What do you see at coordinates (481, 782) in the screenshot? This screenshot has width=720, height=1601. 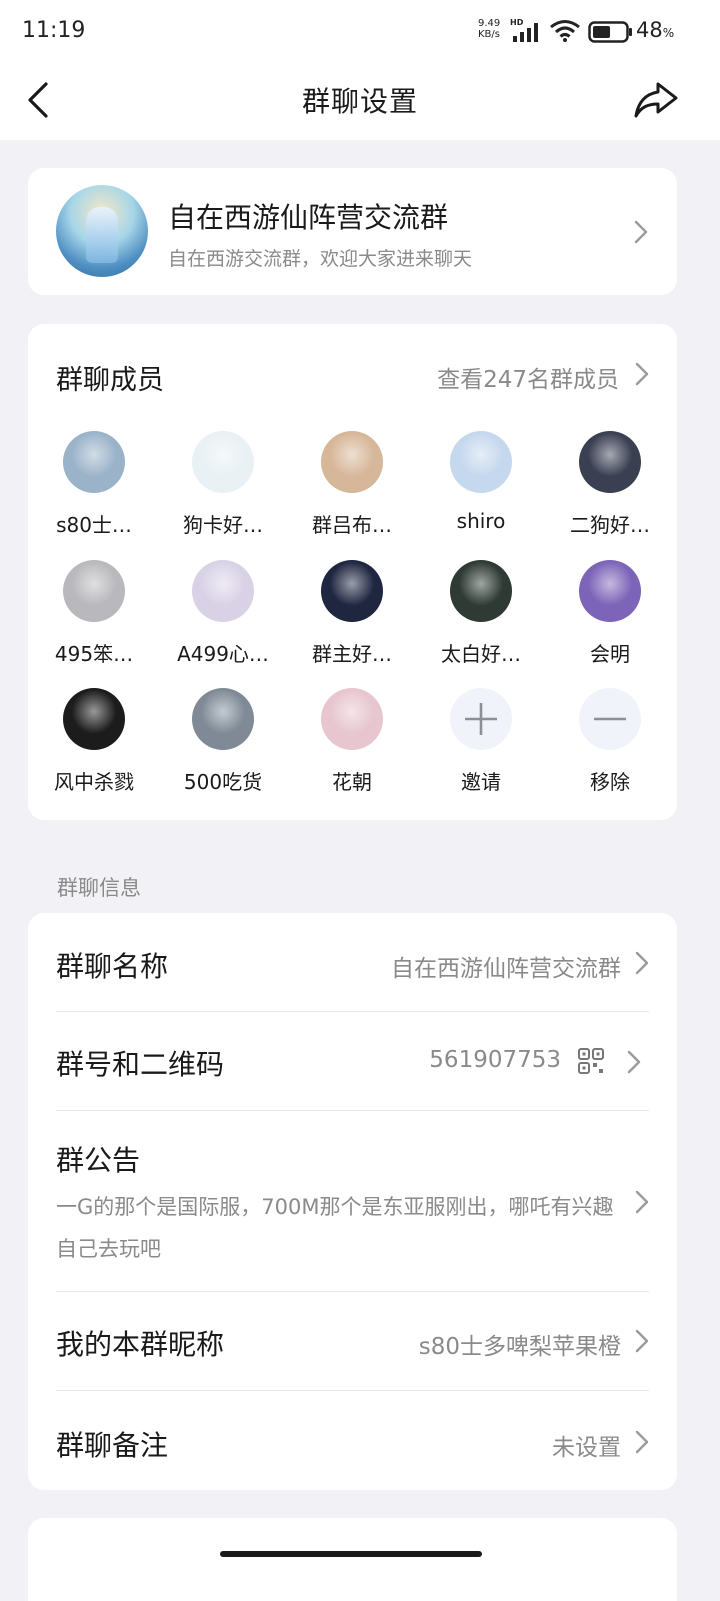 I see `invite-label: 邀请` at bounding box center [481, 782].